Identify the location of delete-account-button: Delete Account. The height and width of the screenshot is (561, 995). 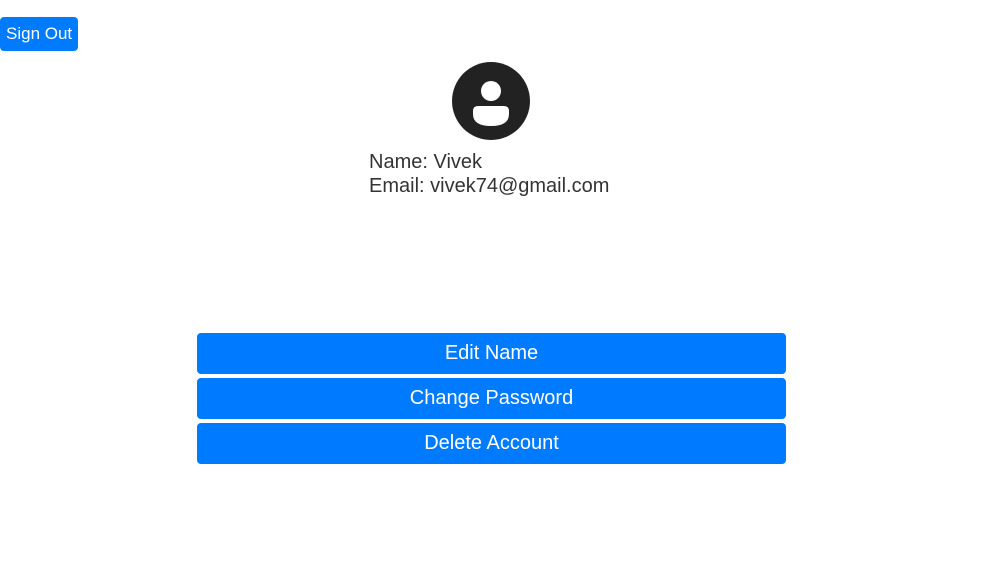
(491, 443).